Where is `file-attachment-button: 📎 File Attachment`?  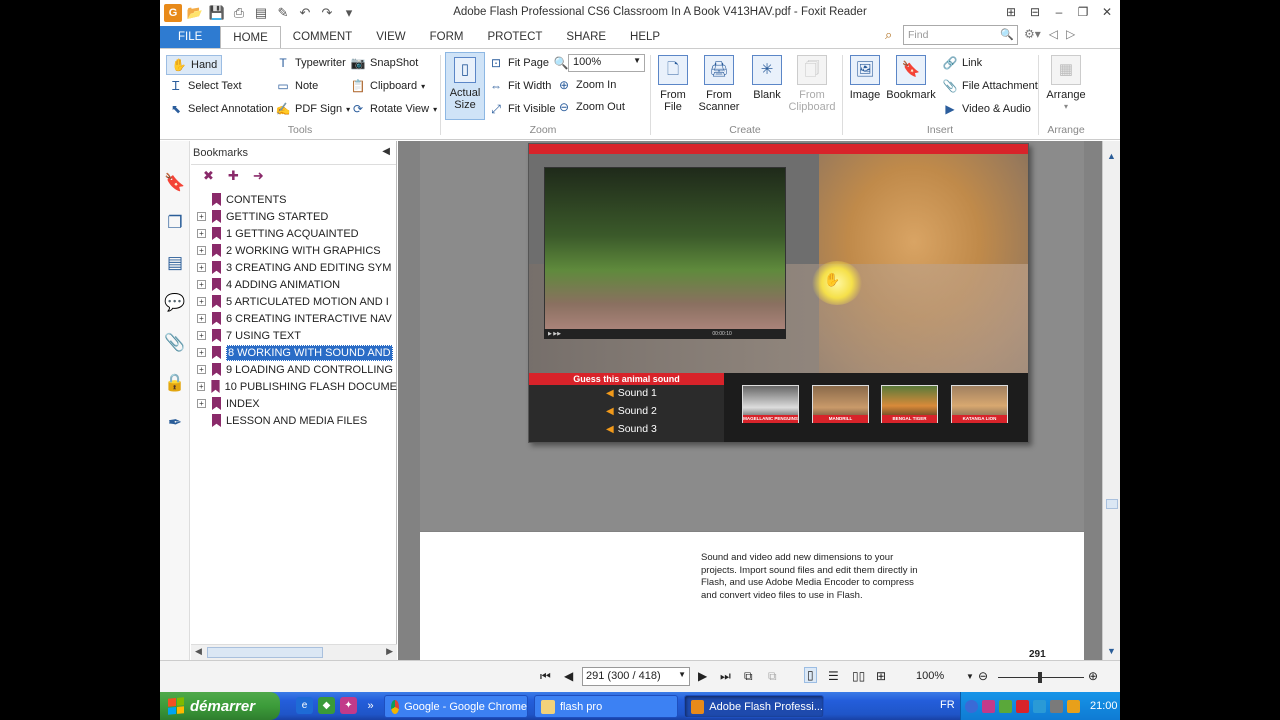 file-attachment-button: 📎 File Attachment is located at coordinates (990, 86).